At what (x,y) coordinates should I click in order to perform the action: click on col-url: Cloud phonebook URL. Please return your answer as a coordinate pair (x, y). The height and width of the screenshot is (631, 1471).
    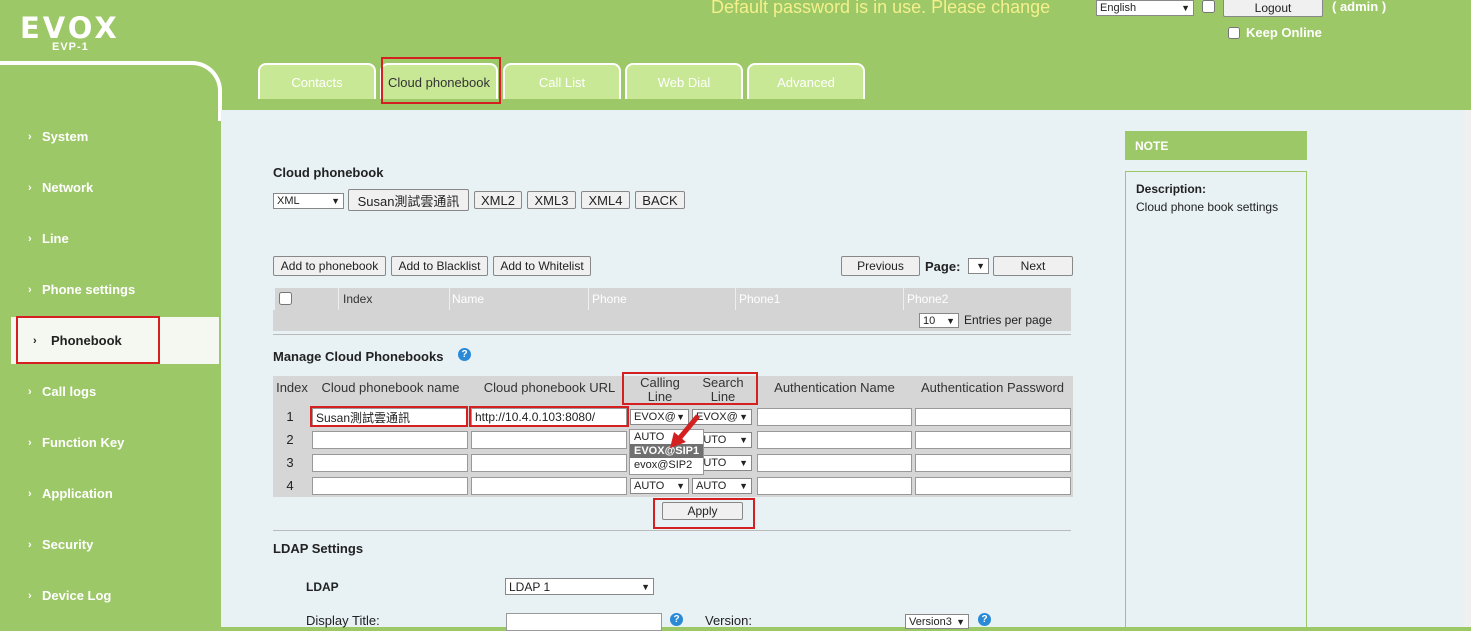
    Looking at the image, I should click on (549, 387).